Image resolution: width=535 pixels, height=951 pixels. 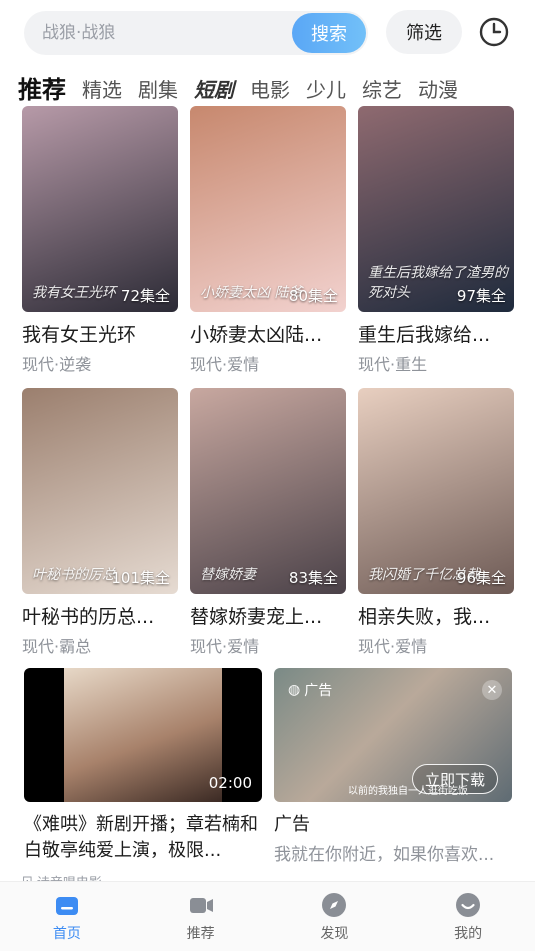 What do you see at coordinates (74, 293) in the screenshot?
I see `poster-title-art: 我有女王光环` at bounding box center [74, 293].